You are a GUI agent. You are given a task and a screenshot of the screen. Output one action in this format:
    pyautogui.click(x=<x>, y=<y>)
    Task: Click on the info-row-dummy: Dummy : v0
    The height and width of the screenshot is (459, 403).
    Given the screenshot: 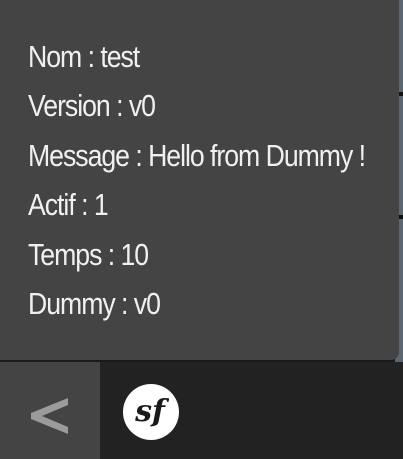 What is the action you would take?
    pyautogui.click(x=94, y=304)
    